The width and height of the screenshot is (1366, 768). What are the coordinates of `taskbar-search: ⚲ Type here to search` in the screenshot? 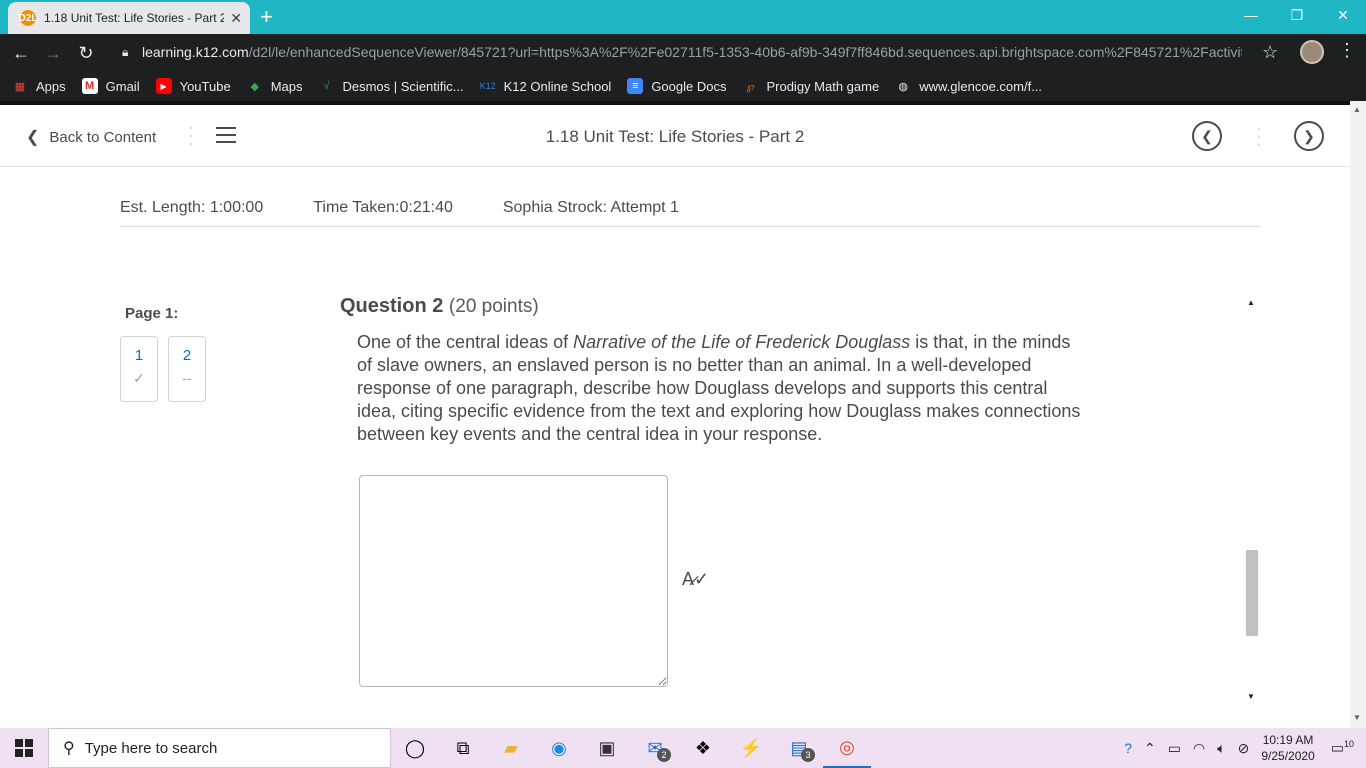 It's located at (219, 748).